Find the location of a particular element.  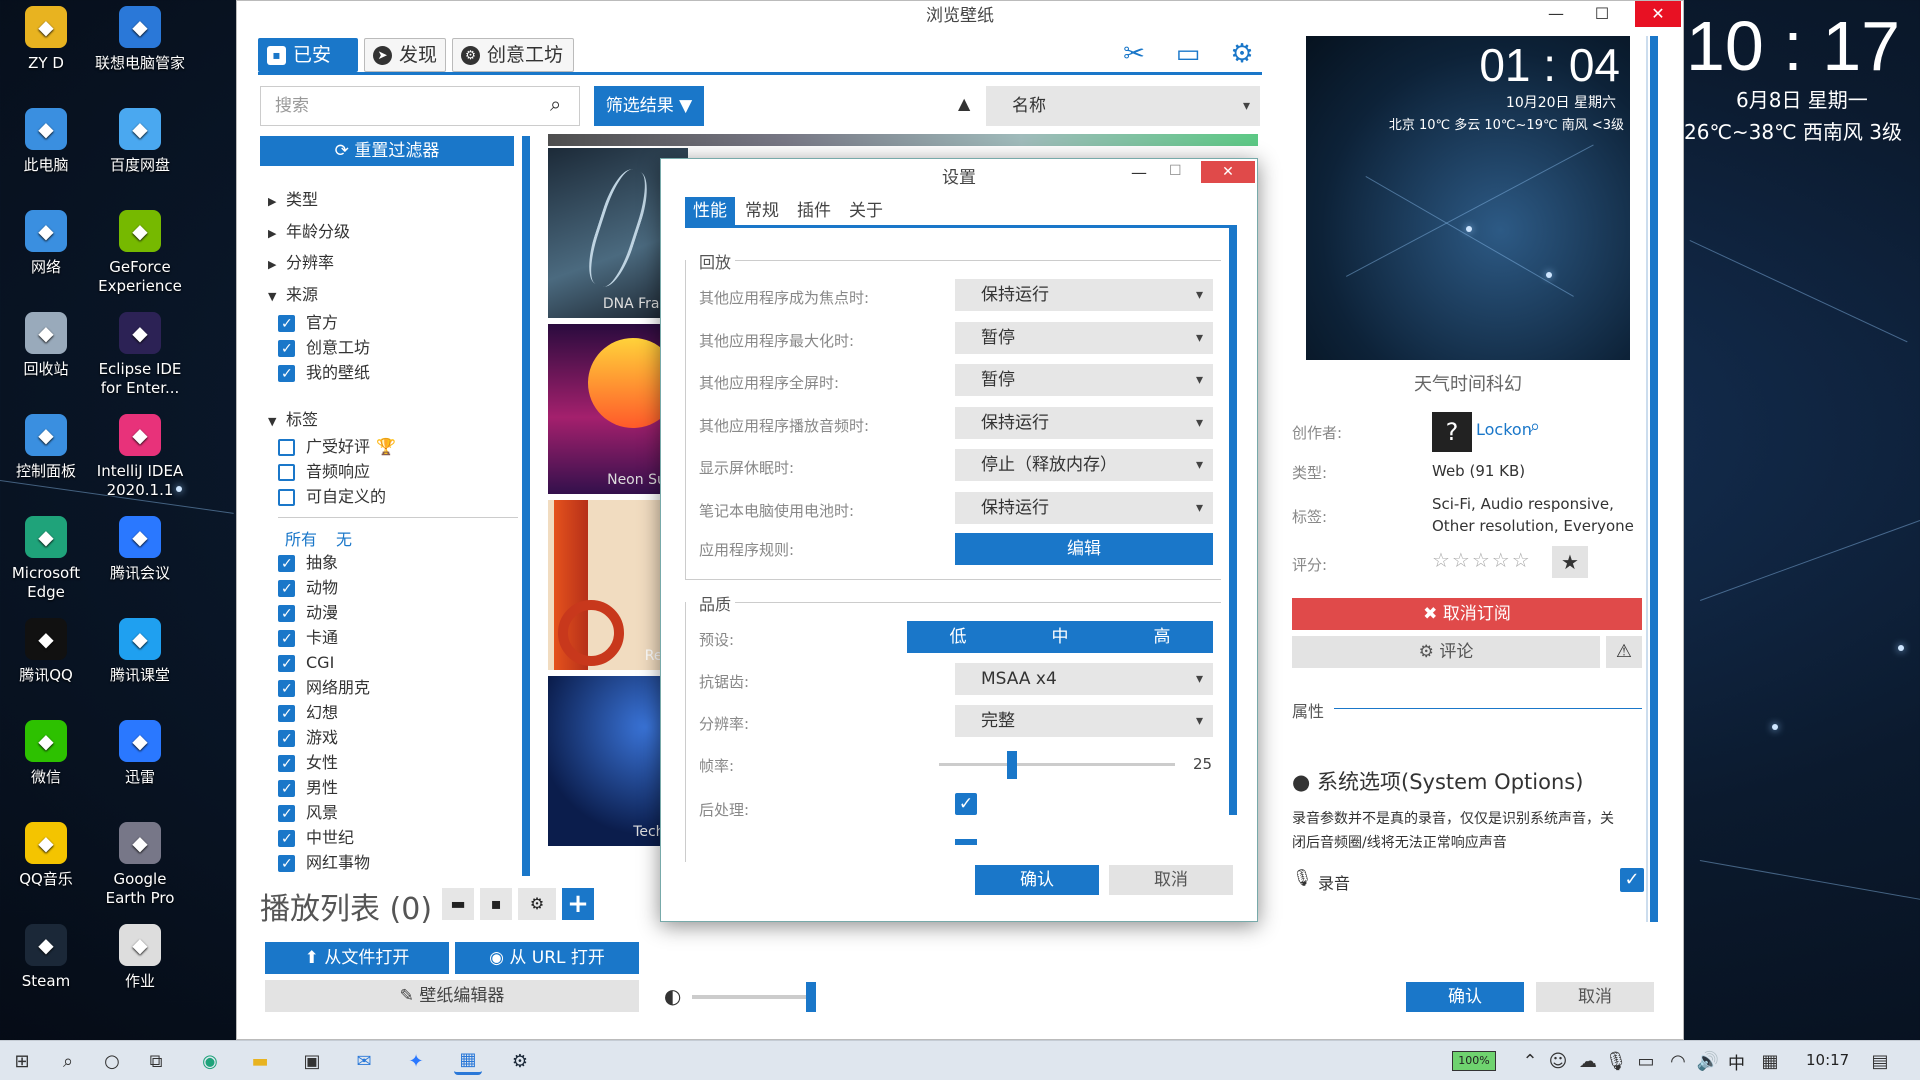

cut-off-checkbox is located at coordinates (966, 842).